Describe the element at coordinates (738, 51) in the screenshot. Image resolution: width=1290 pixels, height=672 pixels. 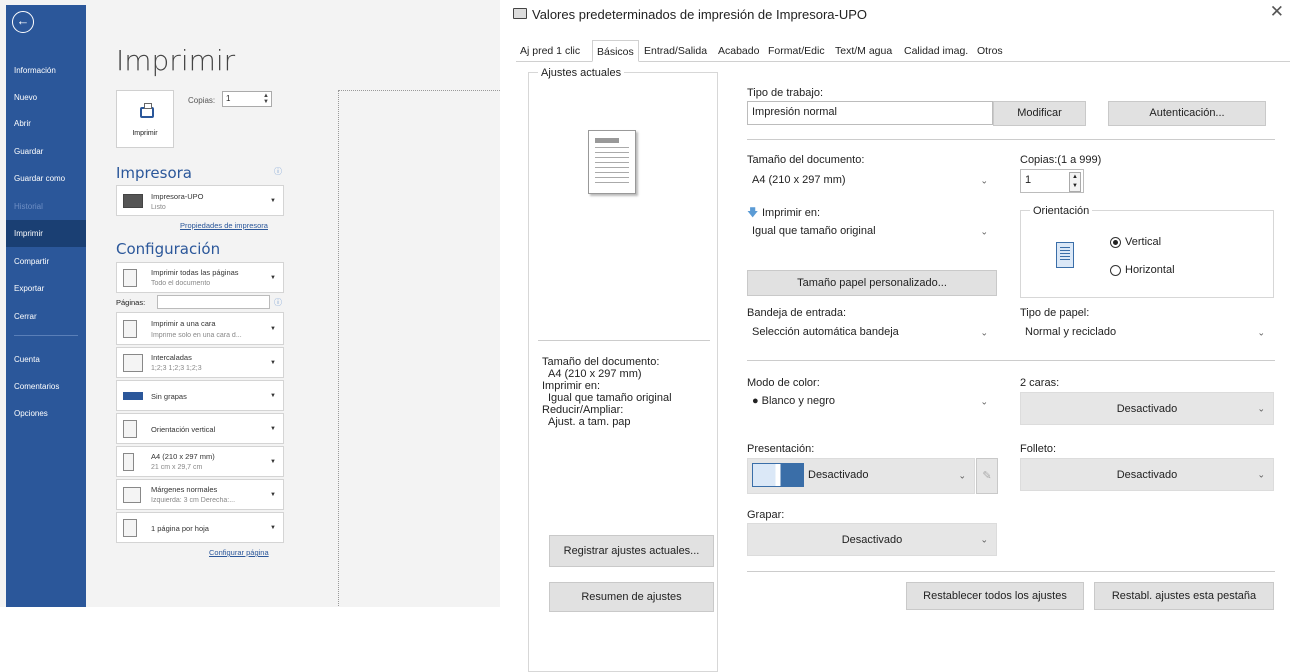
I see `tab-acabado: Acabado` at that location.